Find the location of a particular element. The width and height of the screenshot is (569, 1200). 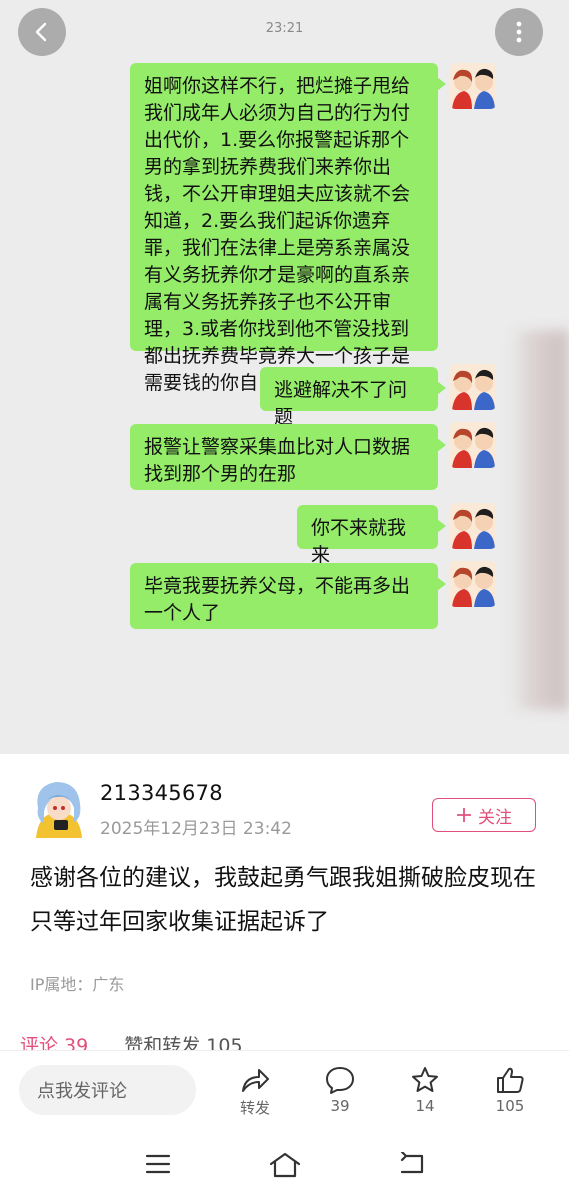

star-icon is located at coordinates (425, 1079).